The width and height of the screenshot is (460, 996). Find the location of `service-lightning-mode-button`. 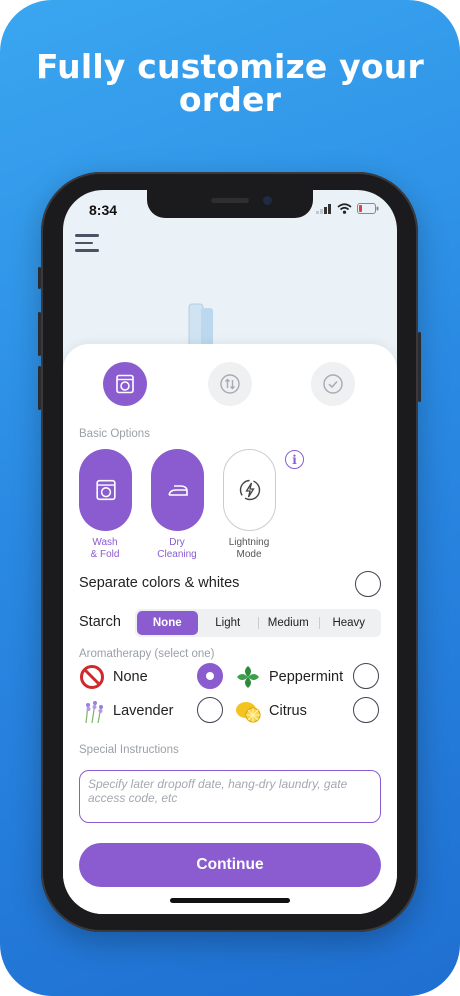

service-lightning-mode-button is located at coordinates (249, 490).